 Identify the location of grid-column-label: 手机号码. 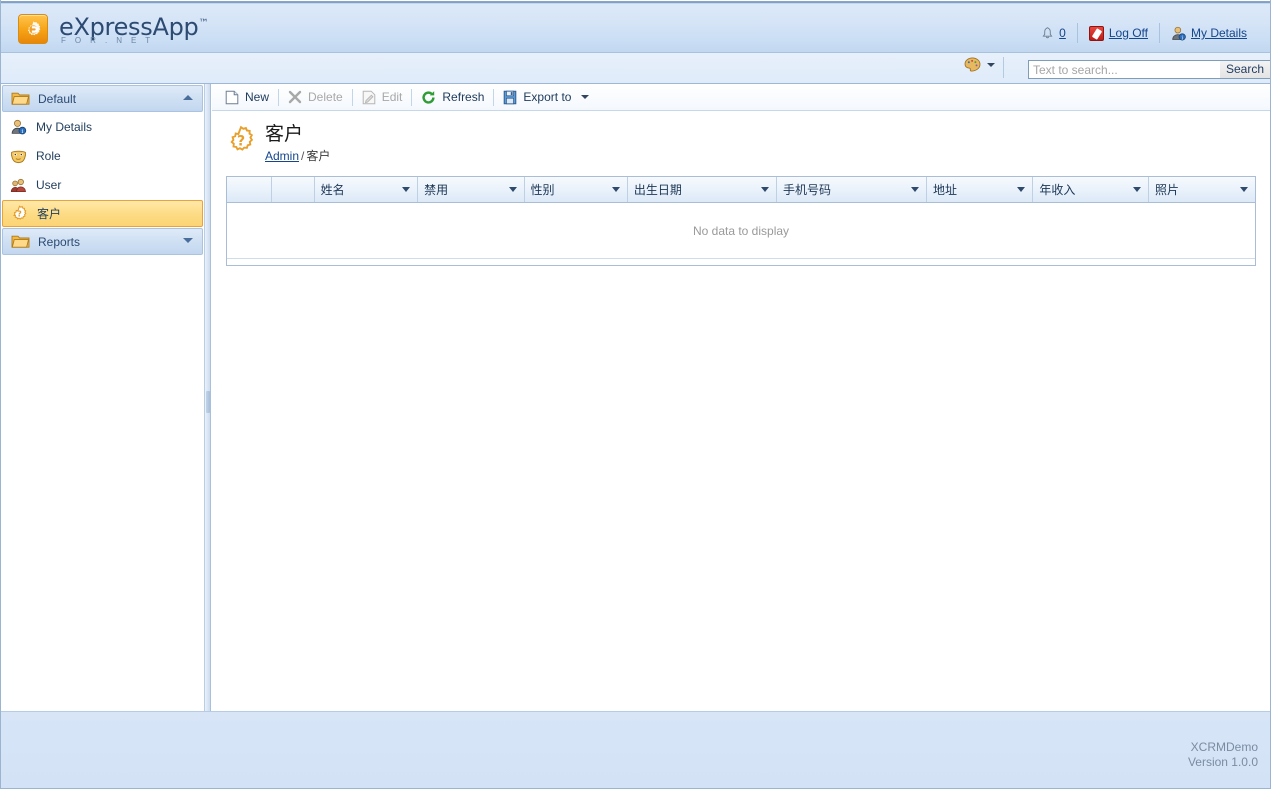
(806, 189).